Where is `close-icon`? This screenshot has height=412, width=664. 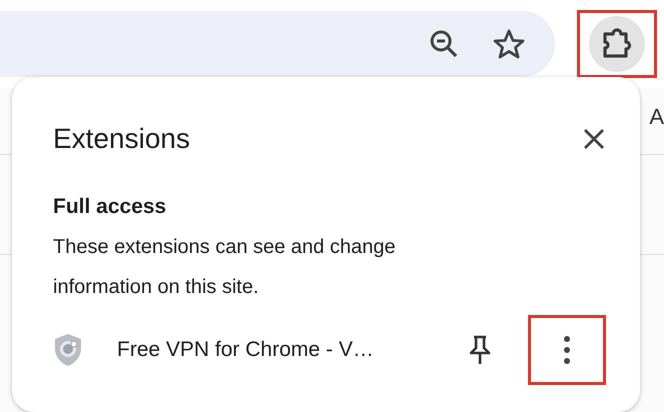 close-icon is located at coordinates (594, 139).